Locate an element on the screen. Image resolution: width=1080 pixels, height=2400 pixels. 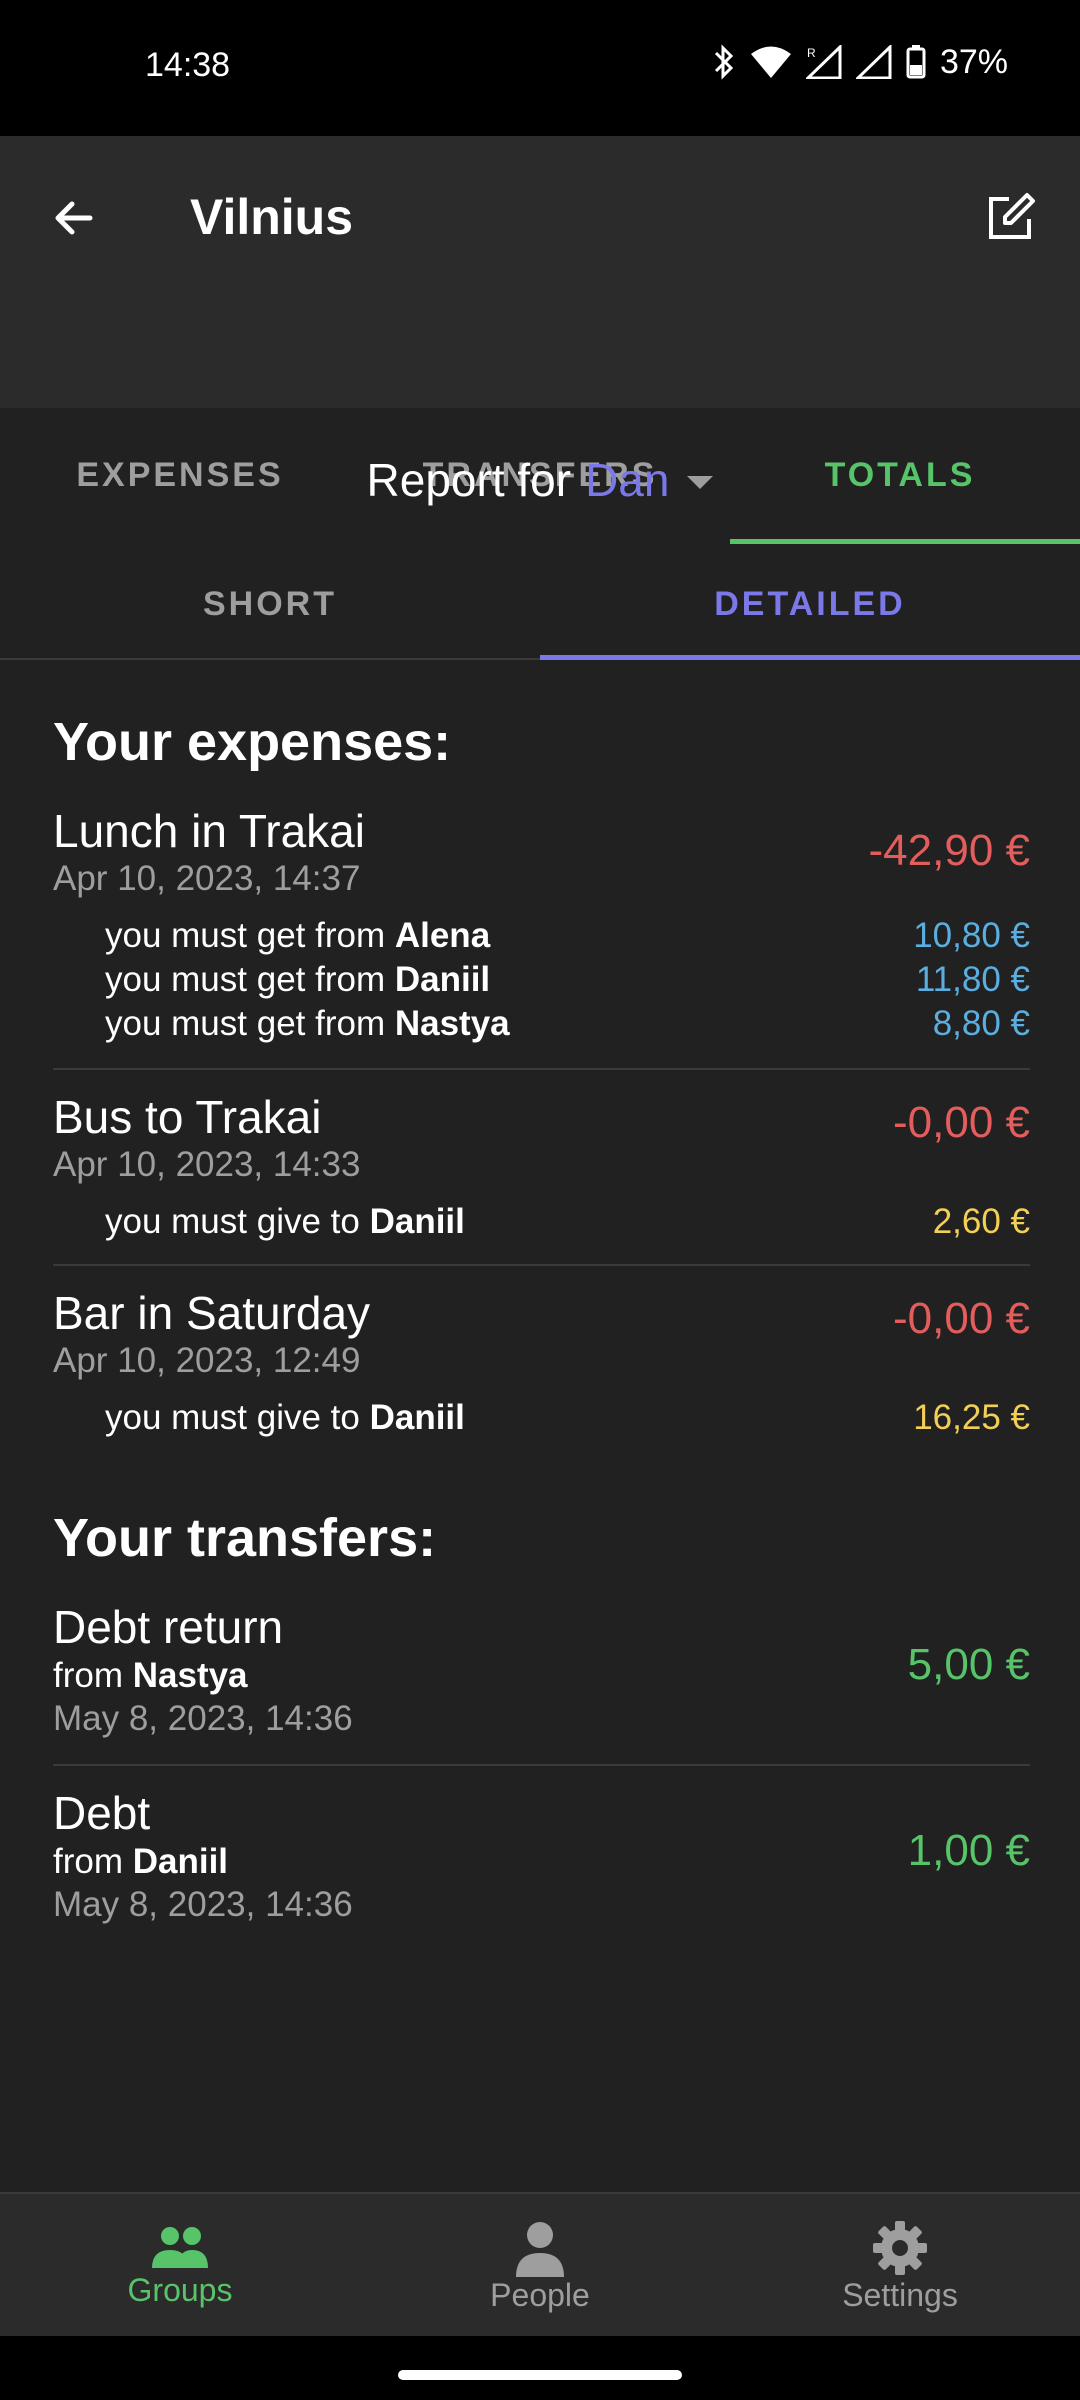
gear-icon is located at coordinates (900, 2247).